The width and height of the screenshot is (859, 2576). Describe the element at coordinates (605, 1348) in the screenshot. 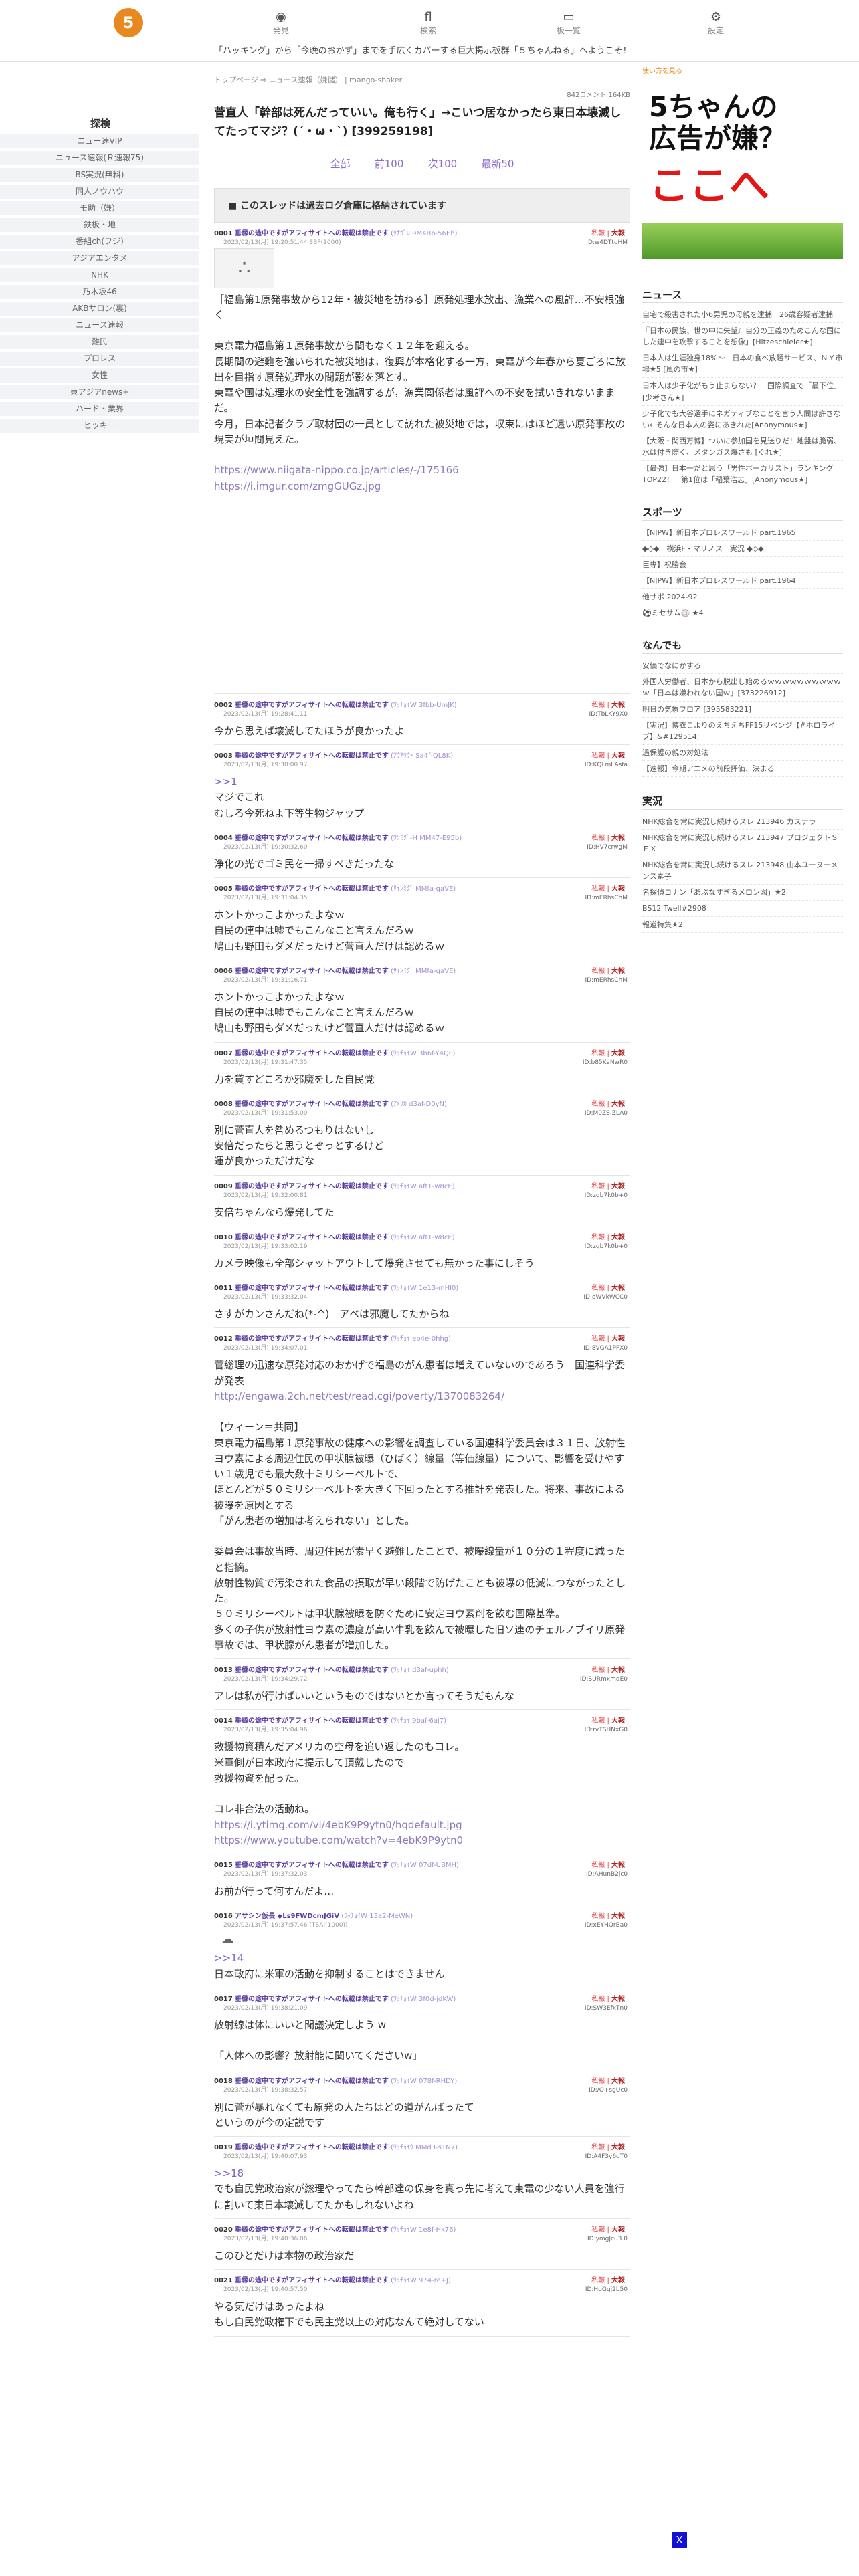

I see `post-id: ID:8VGA1PFX0` at that location.